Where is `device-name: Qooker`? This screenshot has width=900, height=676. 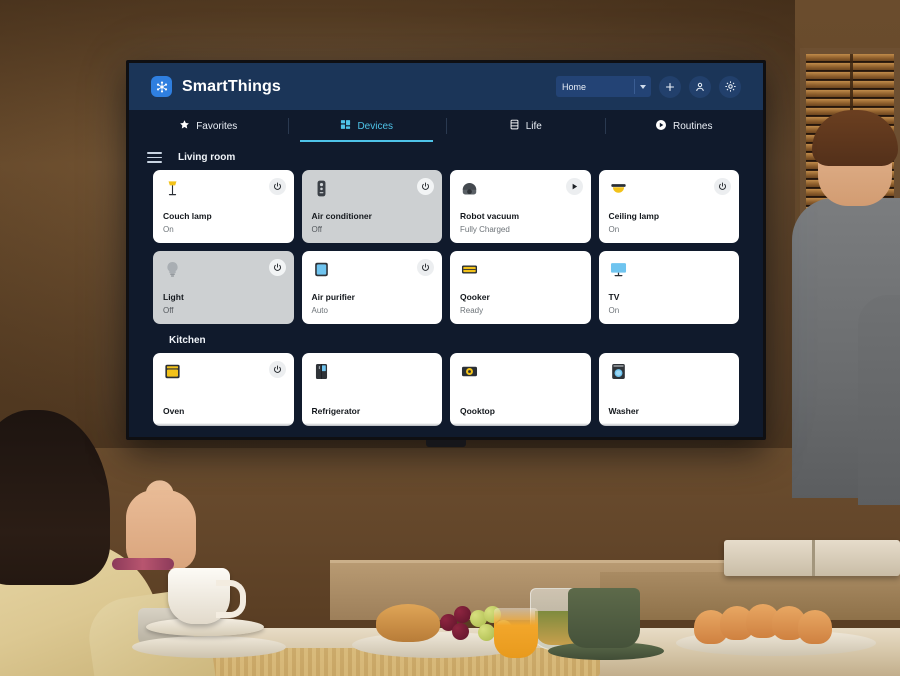 device-name: Qooker is located at coordinates (475, 297).